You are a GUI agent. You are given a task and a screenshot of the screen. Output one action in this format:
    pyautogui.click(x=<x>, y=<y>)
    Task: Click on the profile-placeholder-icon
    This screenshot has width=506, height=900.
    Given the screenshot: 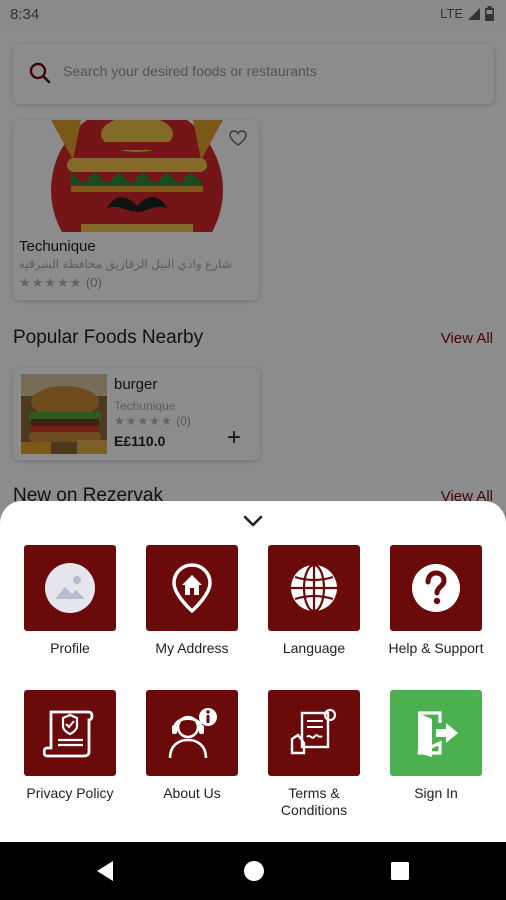 What is the action you would take?
    pyautogui.click(x=70, y=588)
    